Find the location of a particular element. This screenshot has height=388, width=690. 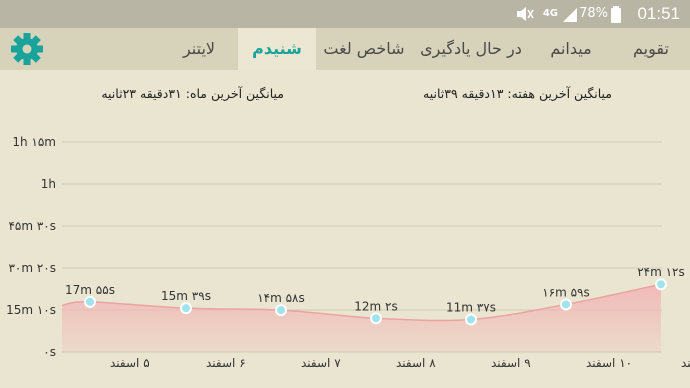

tab-leitner: لایتنر is located at coordinates (199, 49).